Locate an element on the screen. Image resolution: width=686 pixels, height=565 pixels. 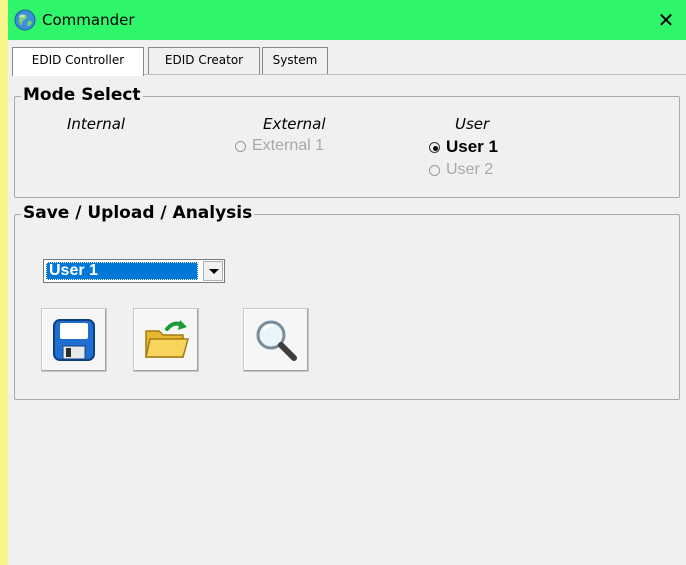
open-folder-icon is located at coordinates (167, 339).